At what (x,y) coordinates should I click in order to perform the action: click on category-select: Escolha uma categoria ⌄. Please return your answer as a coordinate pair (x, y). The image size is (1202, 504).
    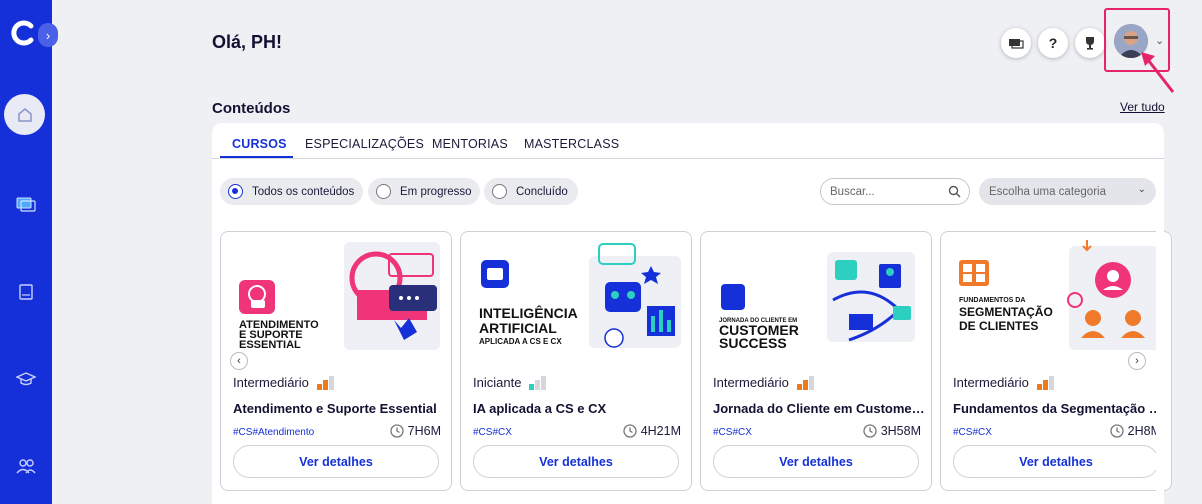
    Looking at the image, I should click on (1067, 191).